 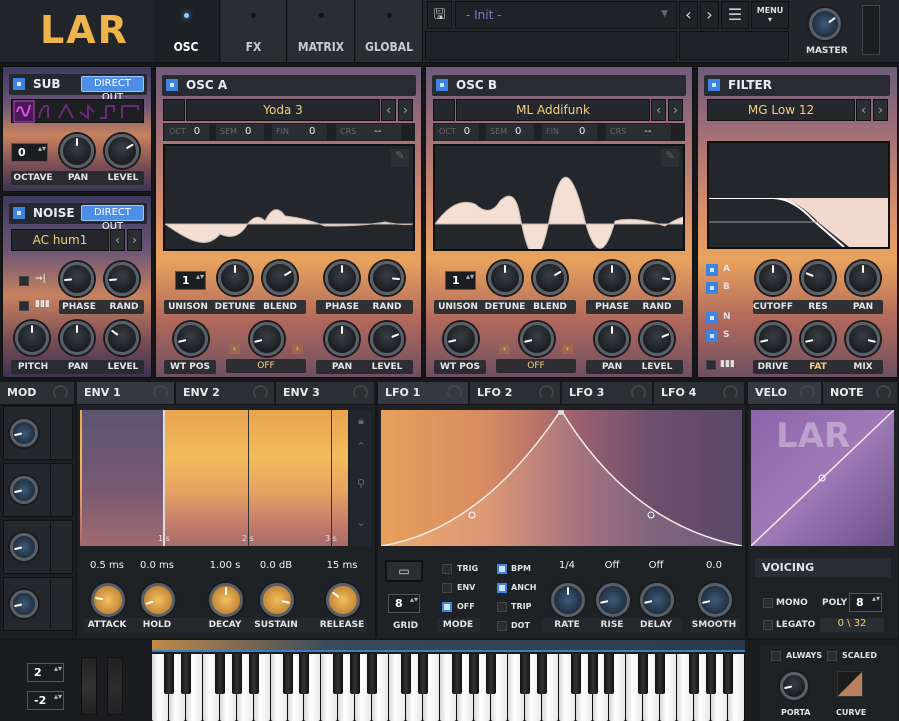 What do you see at coordinates (277, 600) in the screenshot?
I see `env-sustain-knob` at bounding box center [277, 600].